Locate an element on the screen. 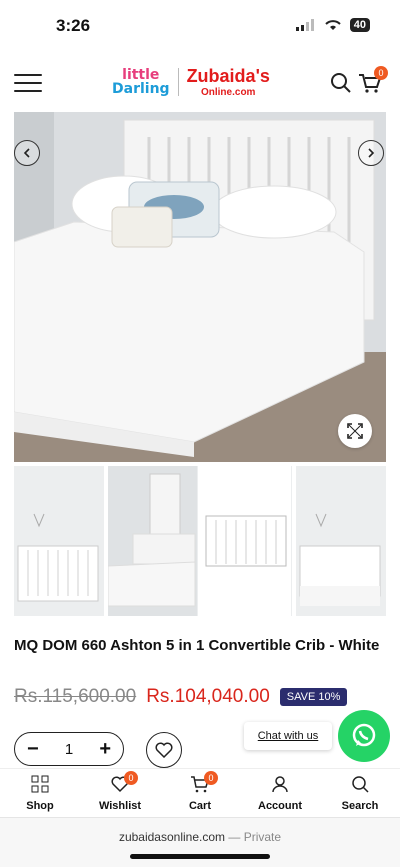  tab-cart: 0 Cart is located at coordinates (200, 793).